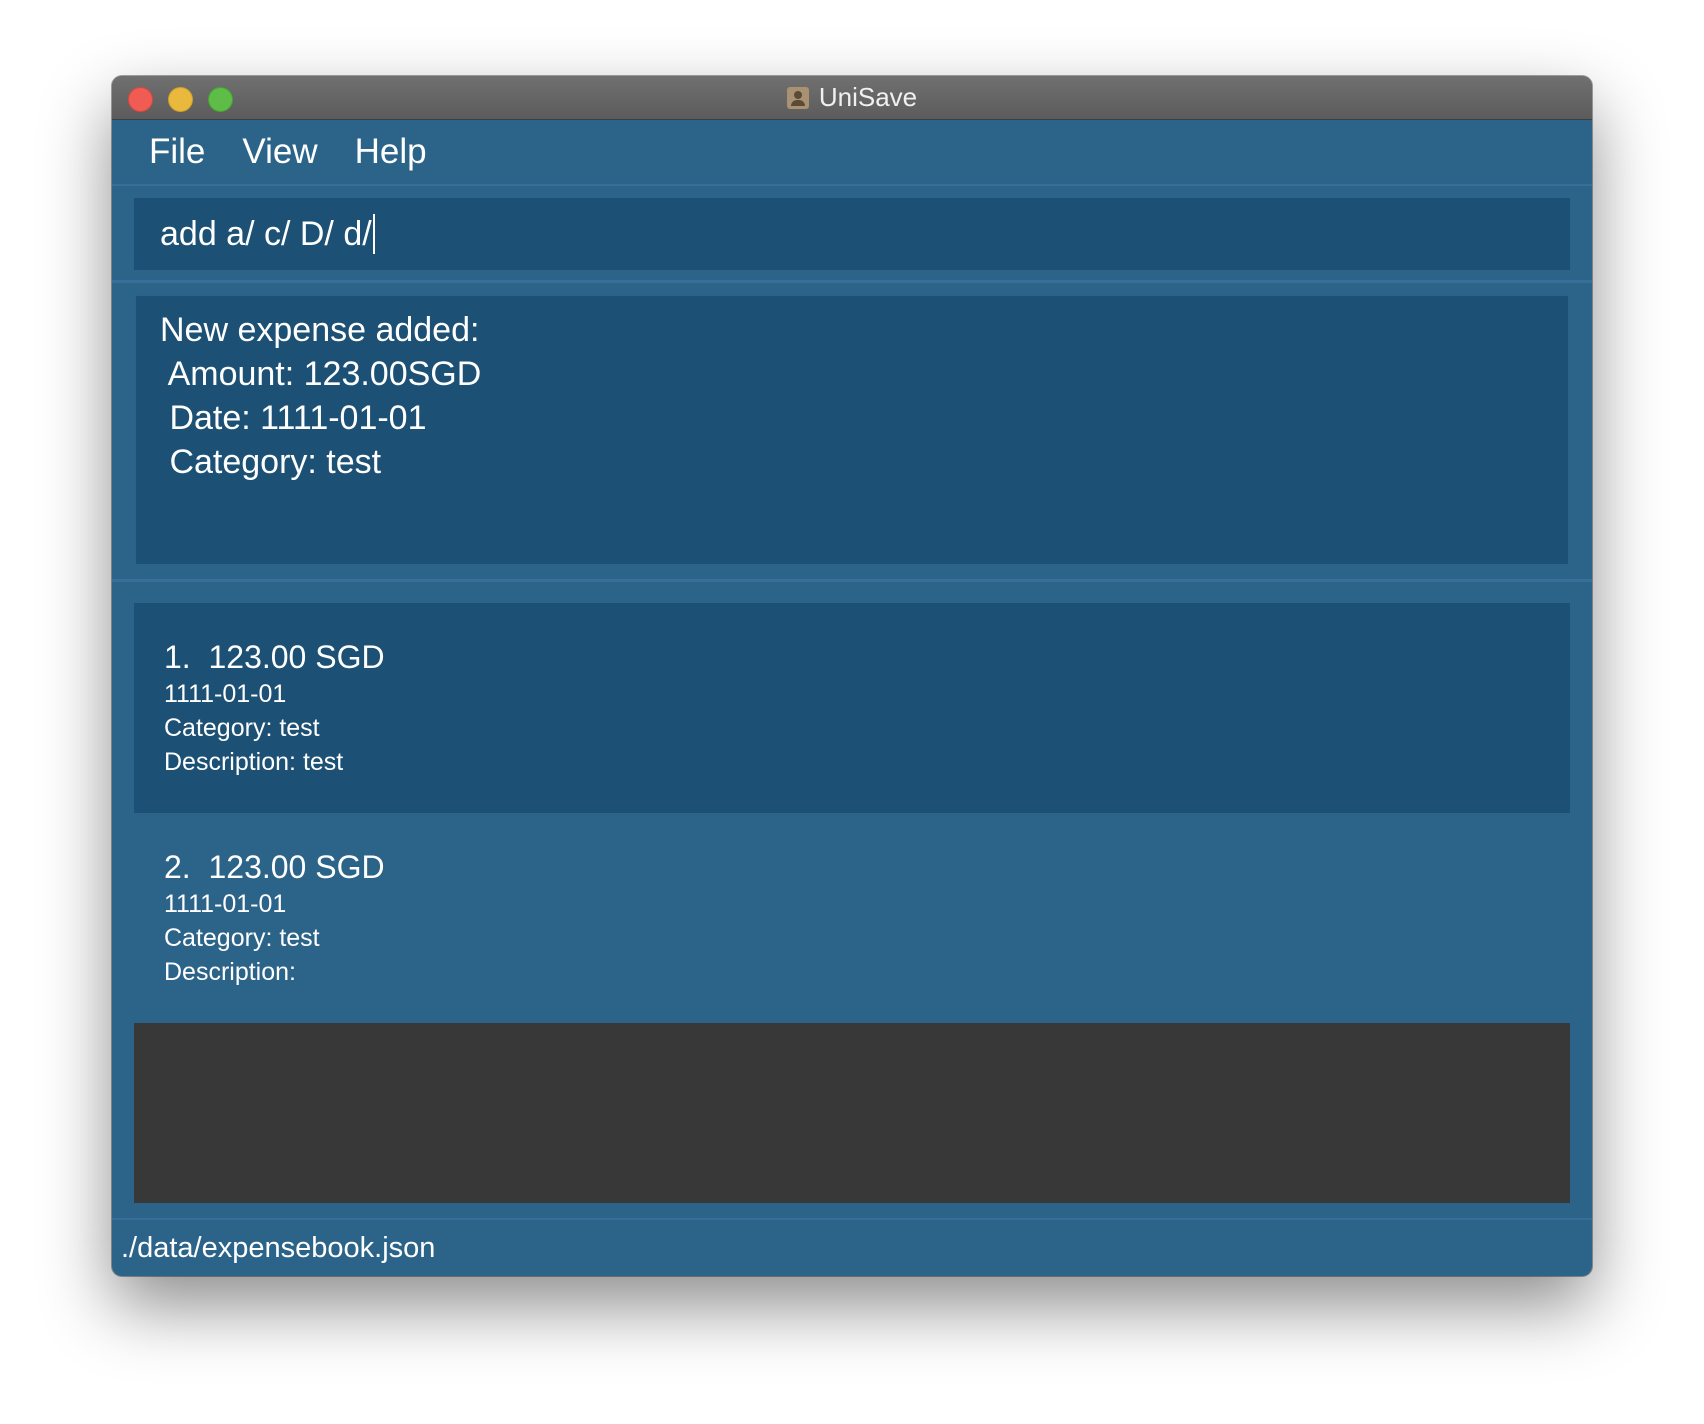 This screenshot has width=1704, height=1424. Describe the element at coordinates (868, 97) in the screenshot. I see `window-title: UniSave` at that location.